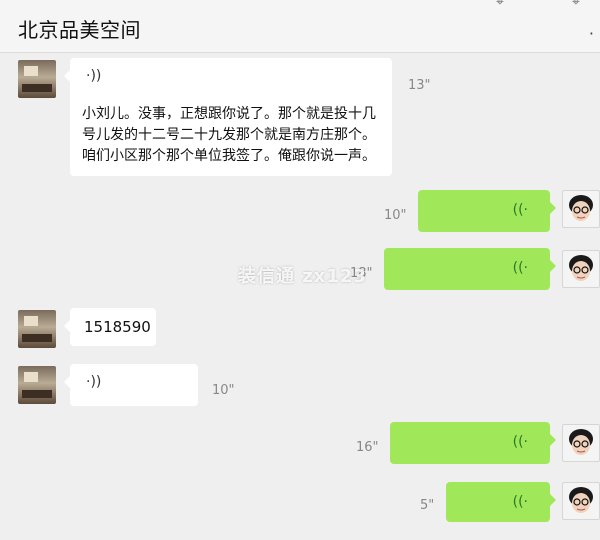 This screenshot has height=540, width=600. I want to click on text-message-bubble: 1518590, so click(110, 327).